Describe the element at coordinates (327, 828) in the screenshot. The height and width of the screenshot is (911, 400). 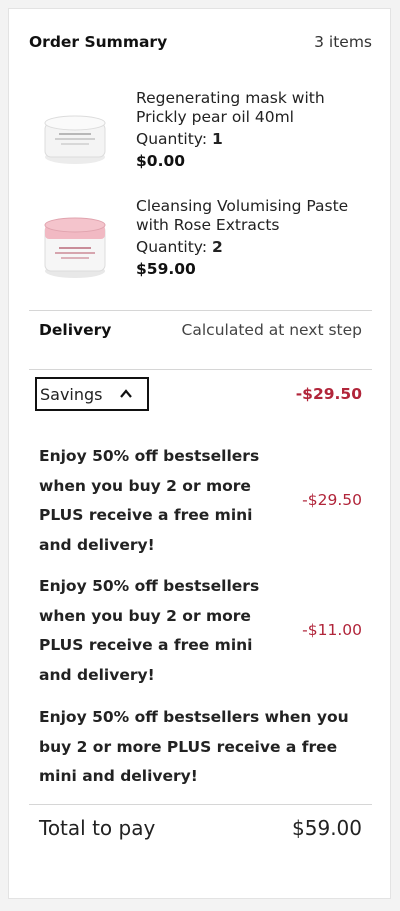
I see `total-value: $59.00` at that location.